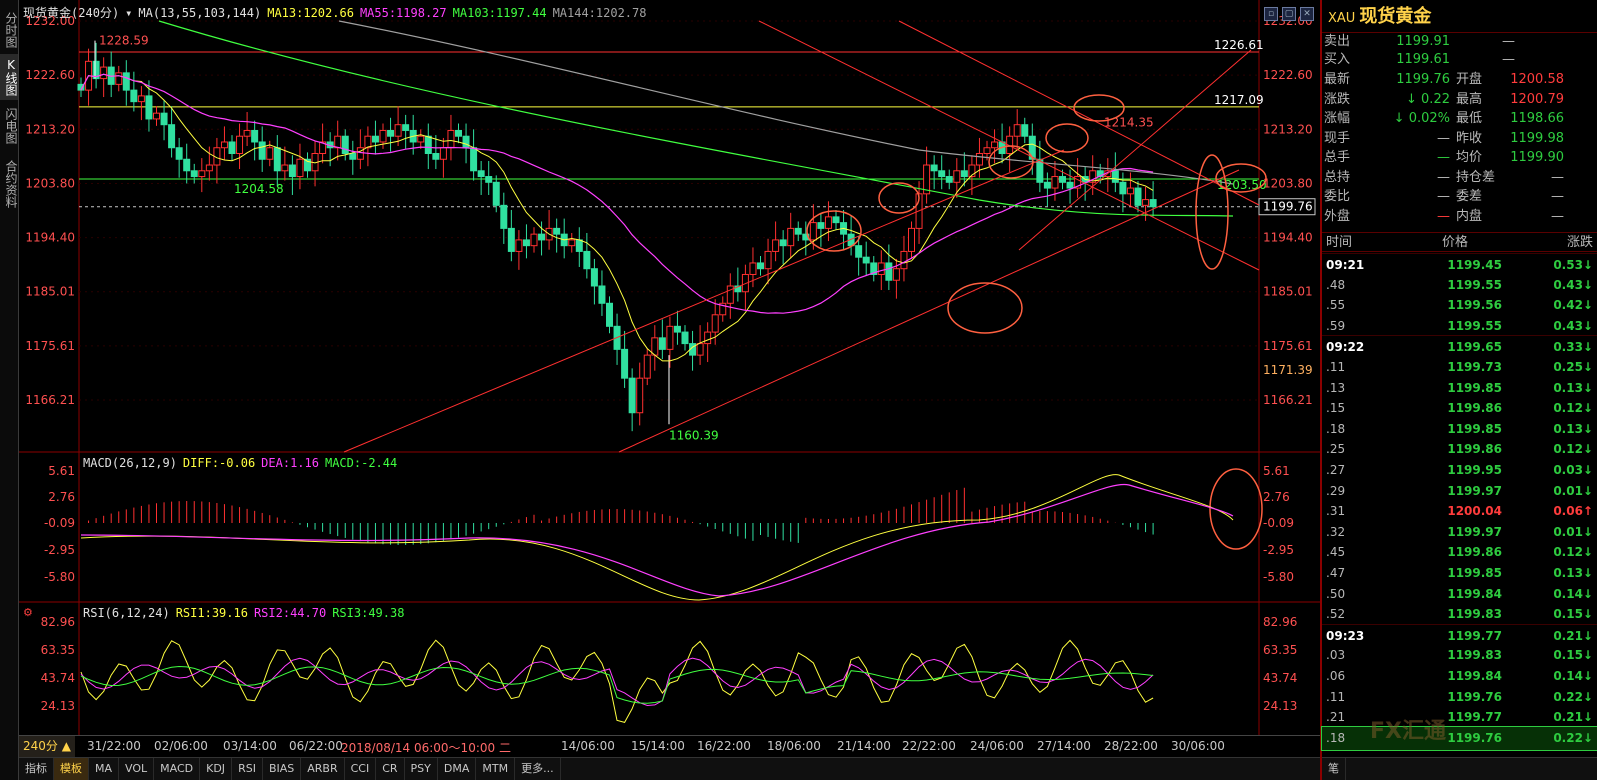 The height and width of the screenshot is (780, 1597). I want to click on tick-row: .15 1199.86 0.12↓, so click(1459, 408).